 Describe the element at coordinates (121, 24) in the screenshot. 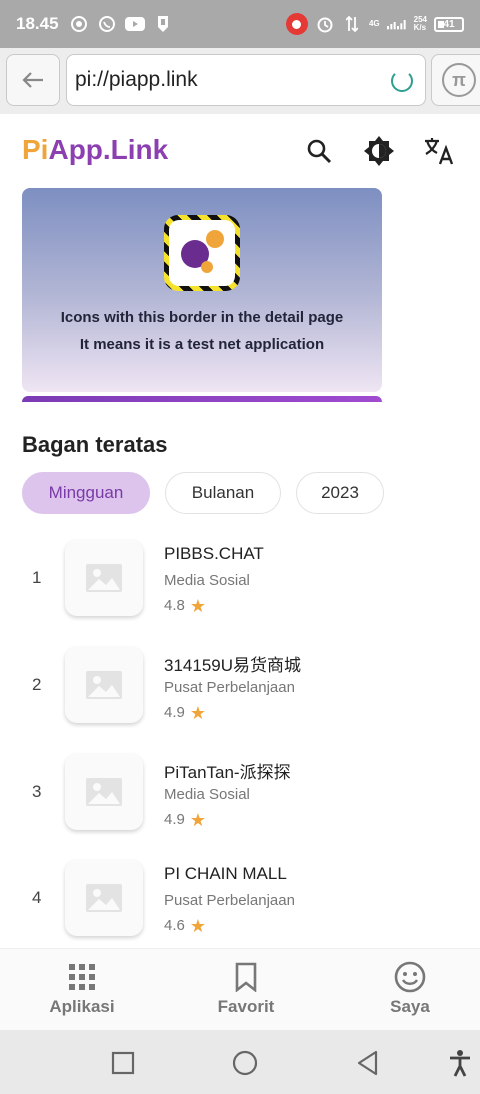

I see `notification-icons` at that location.